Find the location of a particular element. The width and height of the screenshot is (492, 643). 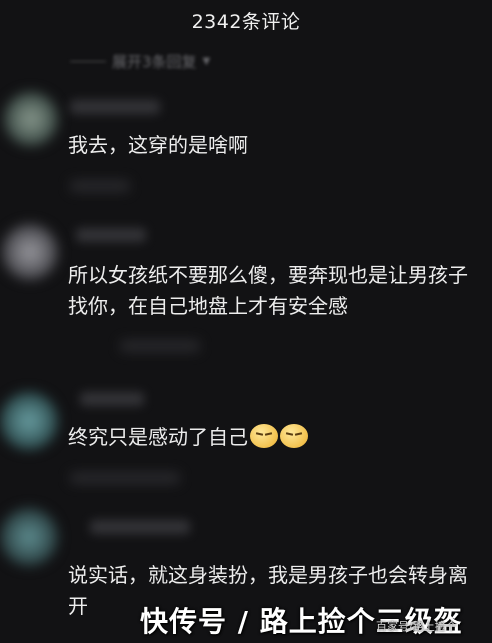

comment-text: 所以女孩纸不要那么傻，要奔现也是让男孩子找你，在自己地盘上才有安全感 is located at coordinates (268, 290).